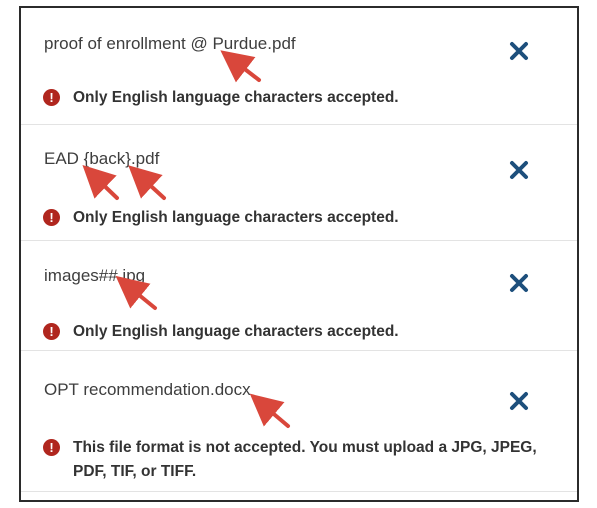 This screenshot has height=508, width=597. I want to click on file-name: images##.jpg, so click(95, 275).